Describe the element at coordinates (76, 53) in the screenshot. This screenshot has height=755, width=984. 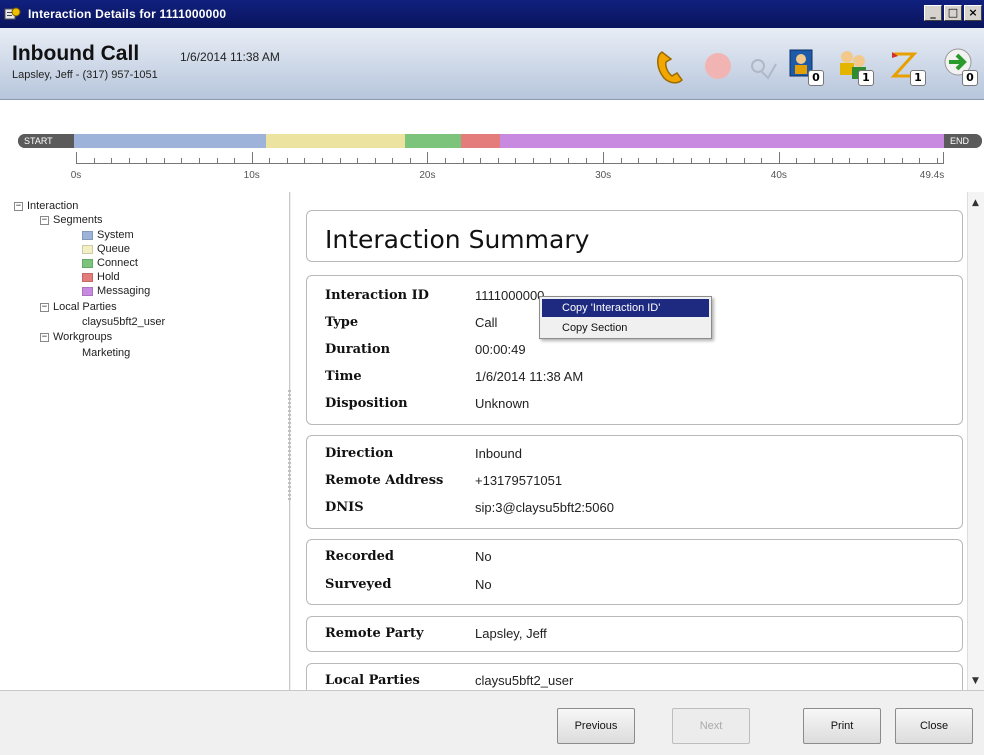
I see `call-type-title: Inbound Call` at that location.